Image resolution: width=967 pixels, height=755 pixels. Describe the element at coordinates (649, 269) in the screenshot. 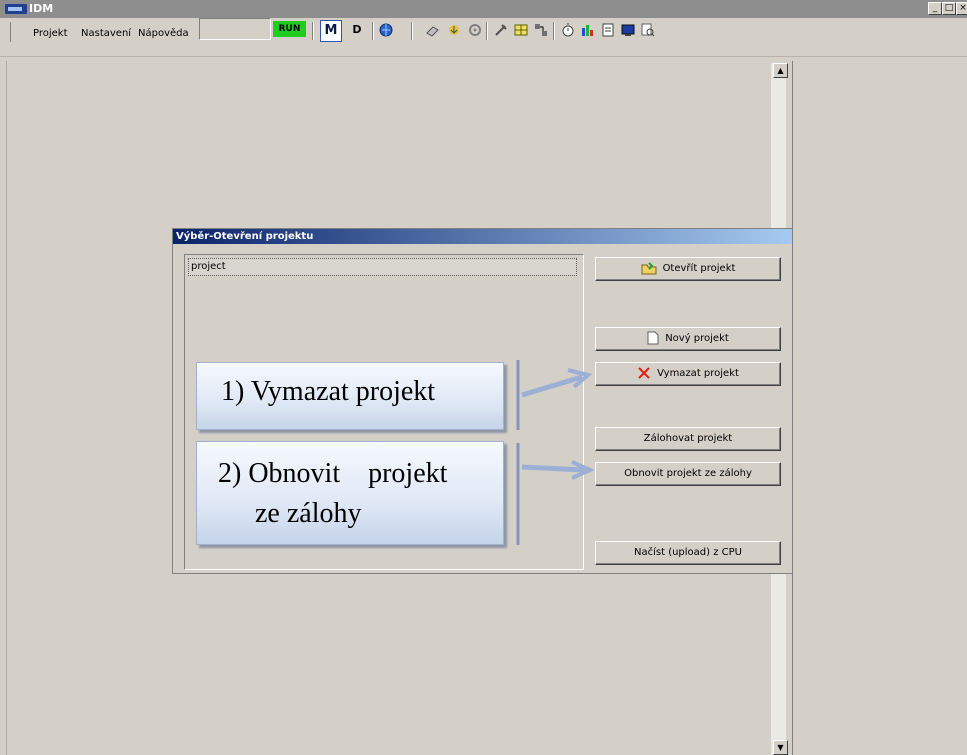

I see `folder-open-icon` at that location.